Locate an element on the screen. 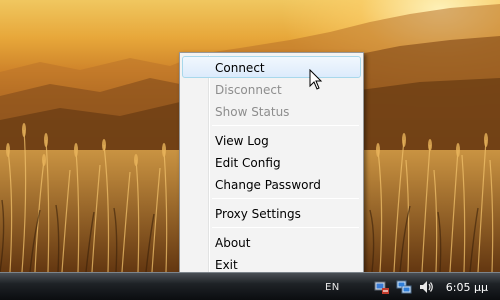  menu-item-proxy-settings: Proxy Settings is located at coordinates (271, 213).